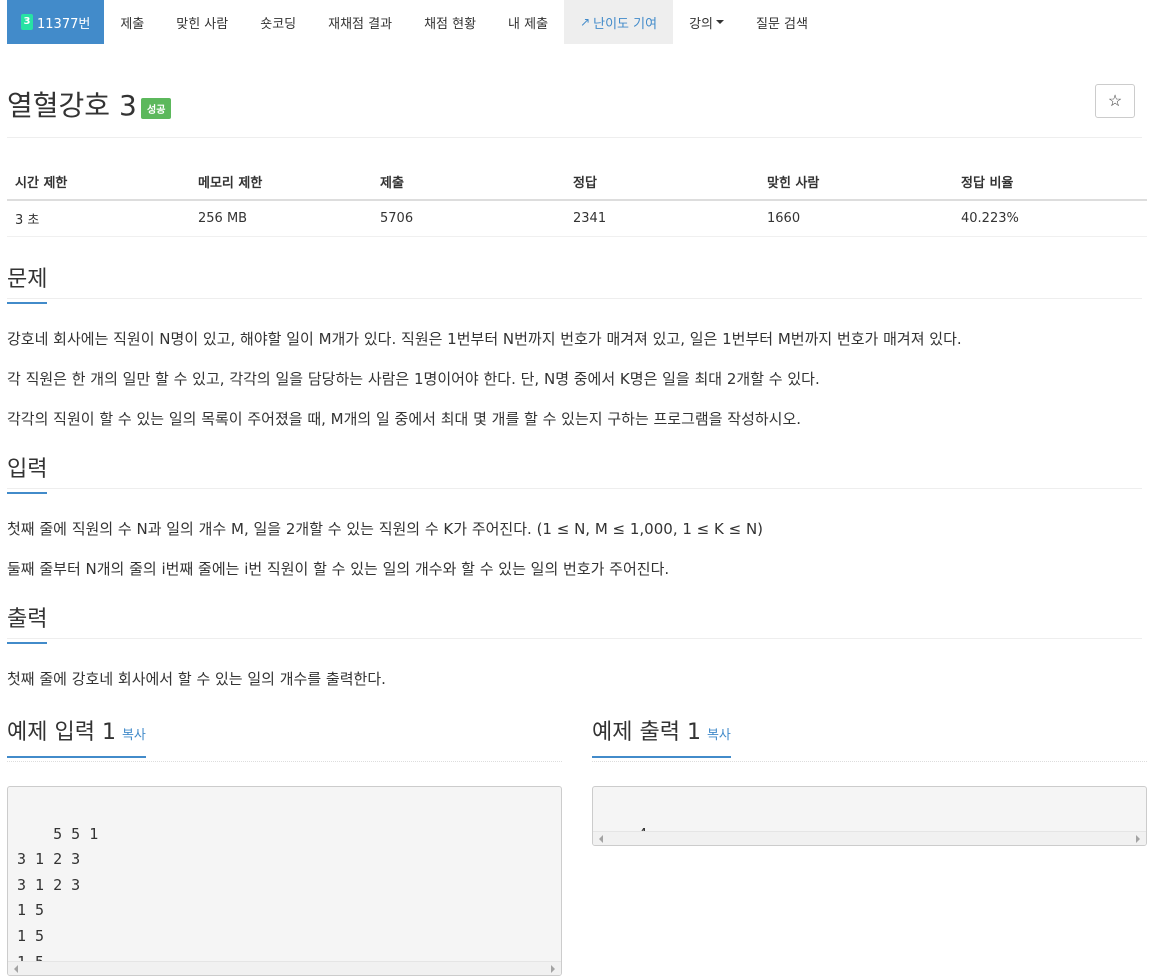 Image resolution: width=1149 pixels, height=976 pixels. I want to click on copy-sample-input-link: 복사, so click(134, 735).